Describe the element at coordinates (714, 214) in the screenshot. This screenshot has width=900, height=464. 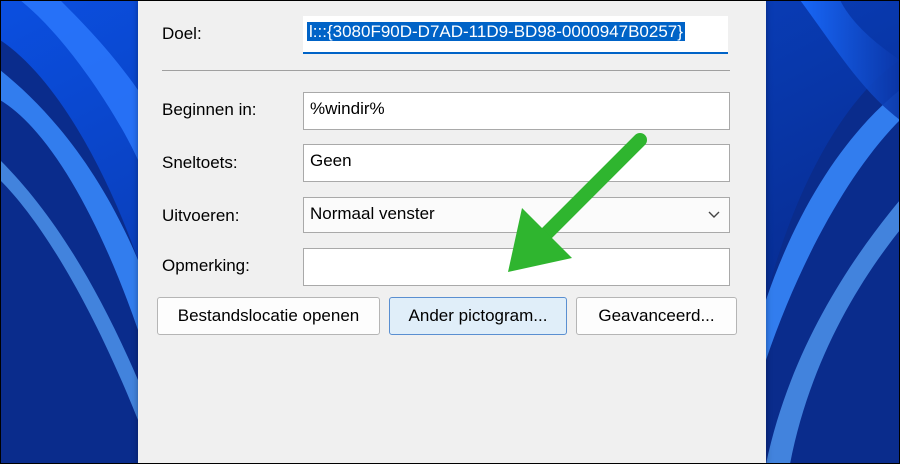
I see `chevron-down-icon` at that location.